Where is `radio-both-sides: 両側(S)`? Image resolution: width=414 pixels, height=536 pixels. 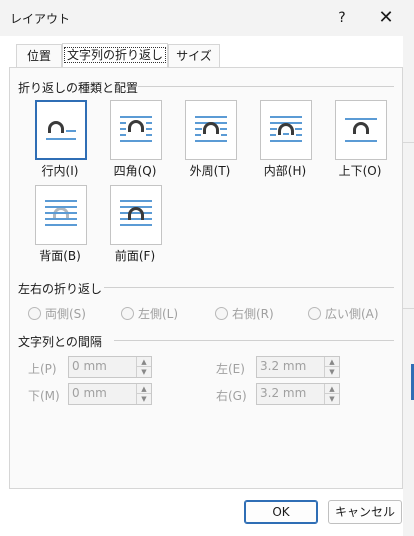 radio-both-sides: 両側(S) is located at coordinates (57, 313).